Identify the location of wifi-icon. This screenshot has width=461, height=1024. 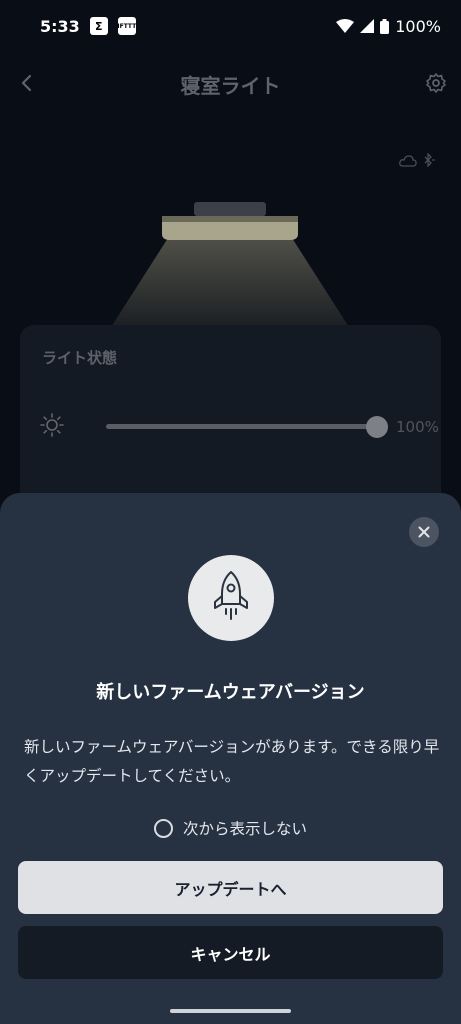
(345, 26).